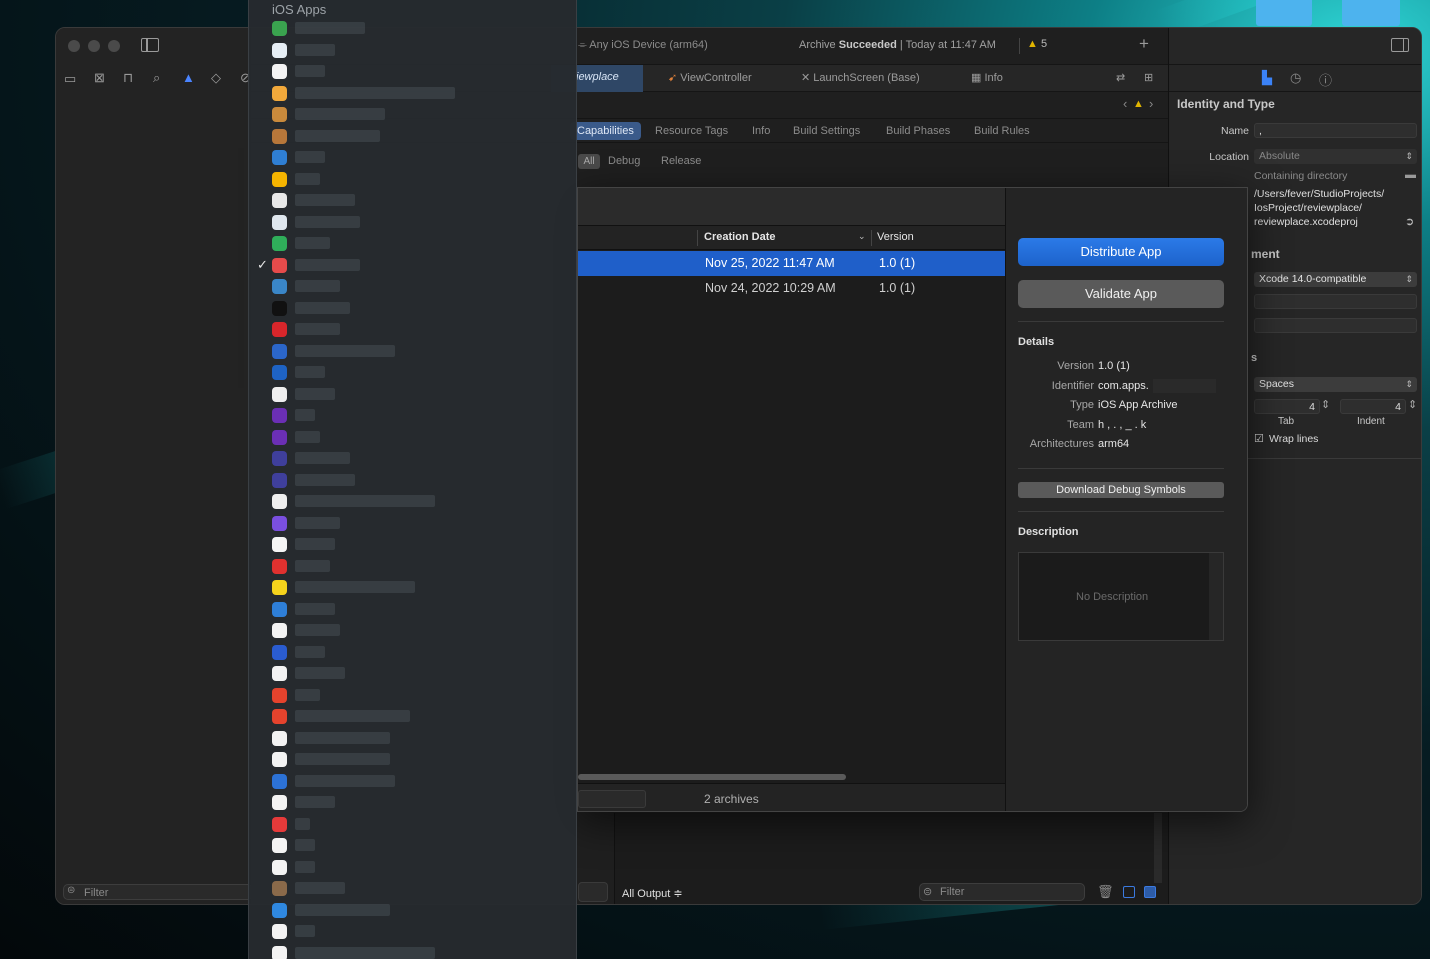 The height and width of the screenshot is (959, 1430). Describe the element at coordinates (761, 131) in the screenshot. I see `tab-info-settings: Info` at that location.